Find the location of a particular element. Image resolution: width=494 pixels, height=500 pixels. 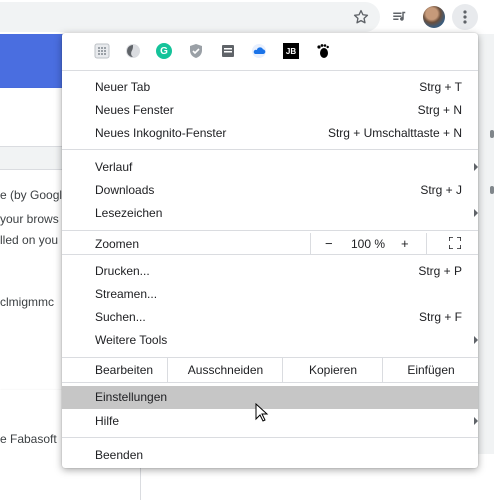

menu-item-print: Drucken... Strg + P is located at coordinates (270, 271).